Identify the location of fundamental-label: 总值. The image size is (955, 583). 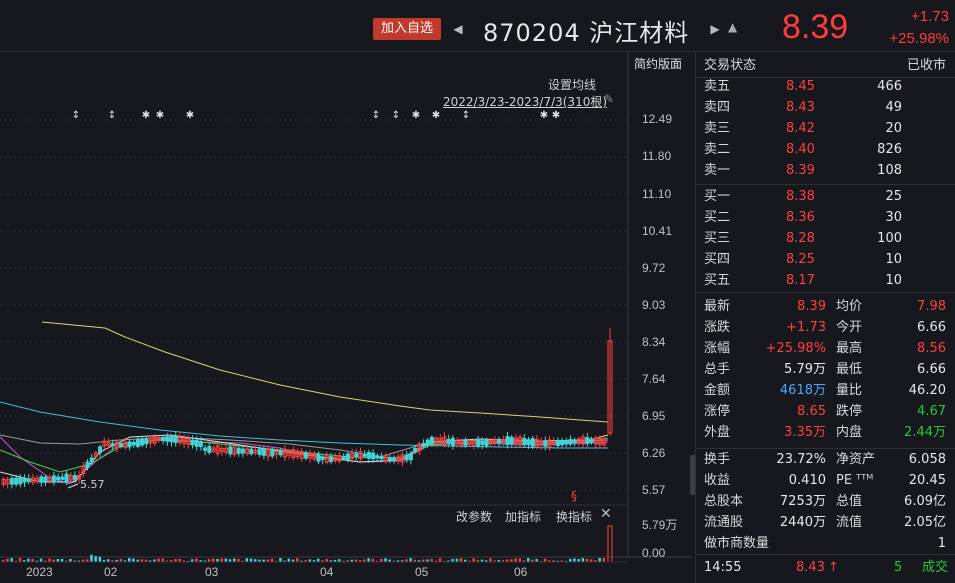
(849, 501).